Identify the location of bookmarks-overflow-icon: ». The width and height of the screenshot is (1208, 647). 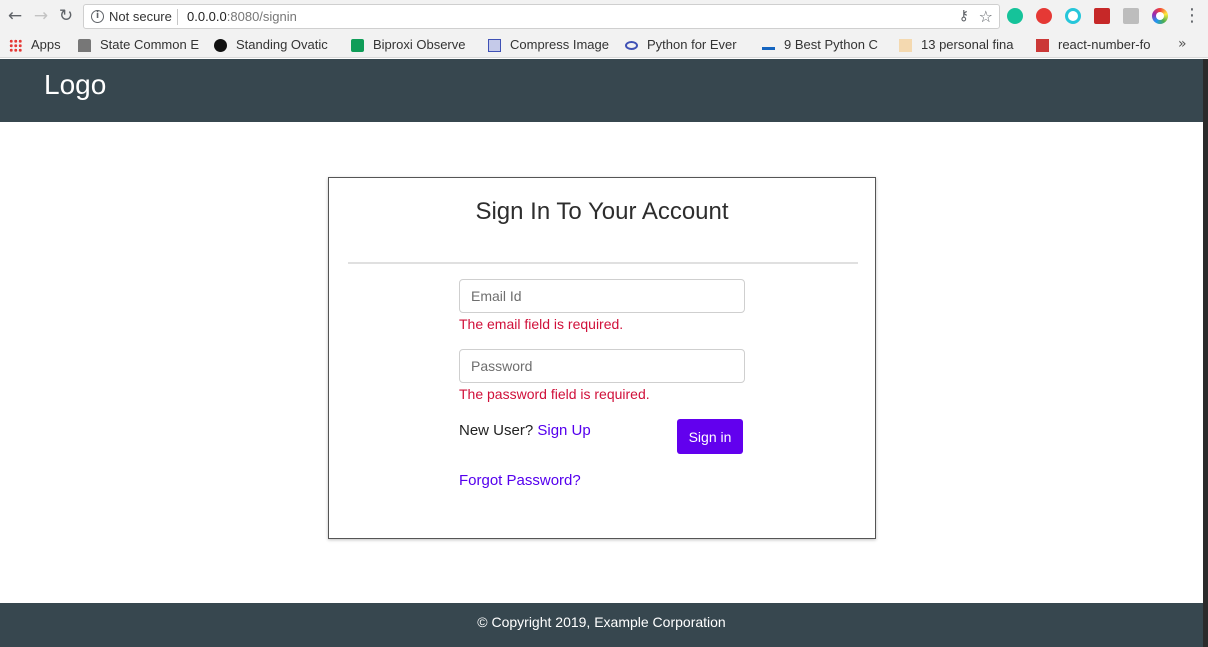
(1182, 44).